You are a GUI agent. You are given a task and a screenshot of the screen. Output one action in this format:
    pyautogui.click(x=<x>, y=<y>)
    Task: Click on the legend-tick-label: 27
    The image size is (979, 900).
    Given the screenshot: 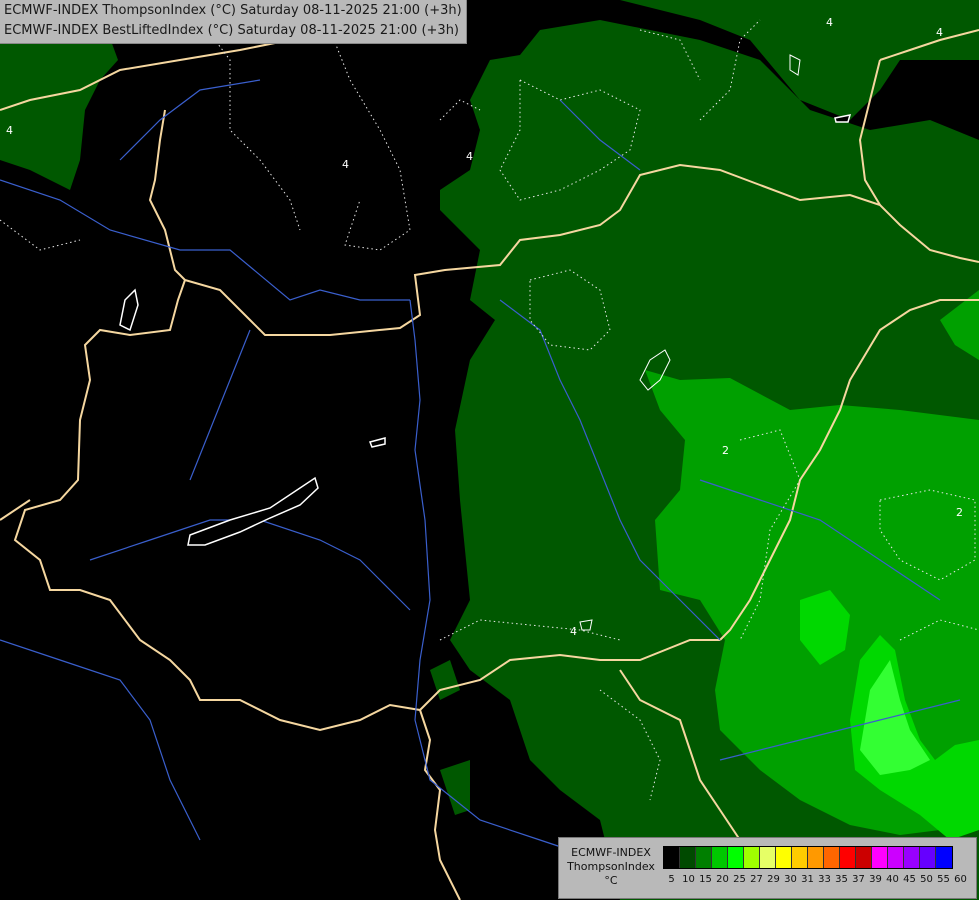 What is the action you would take?
    pyautogui.click(x=756, y=879)
    